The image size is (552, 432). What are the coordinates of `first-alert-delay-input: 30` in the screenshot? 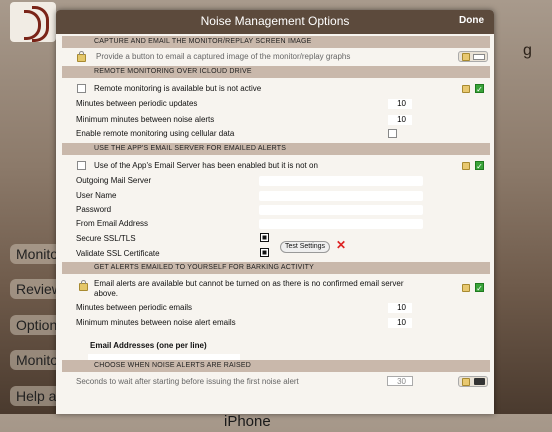 It's located at (400, 381).